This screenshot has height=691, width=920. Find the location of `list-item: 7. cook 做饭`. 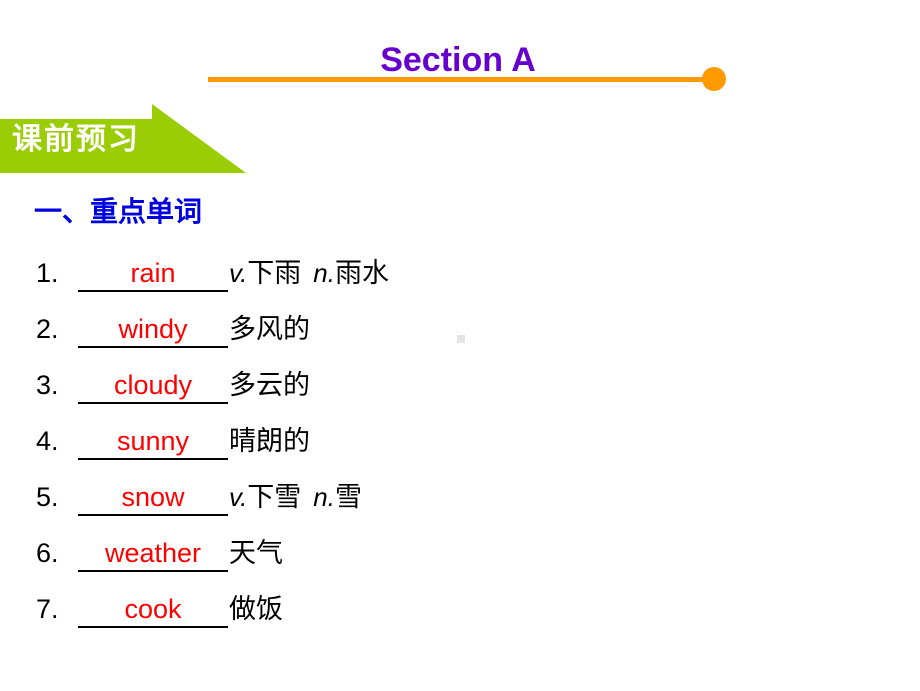

list-item: 7. cook 做饭 is located at coordinates (346, 620).